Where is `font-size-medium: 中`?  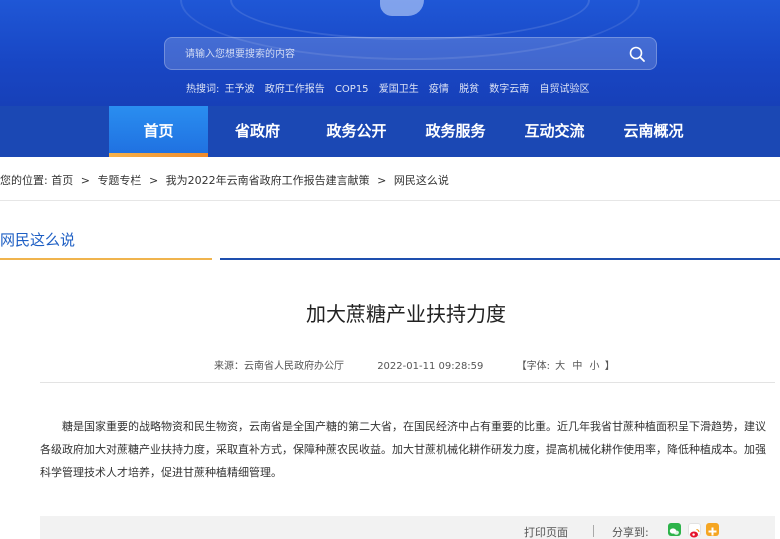
font-size-medium: 中 is located at coordinates (577, 366).